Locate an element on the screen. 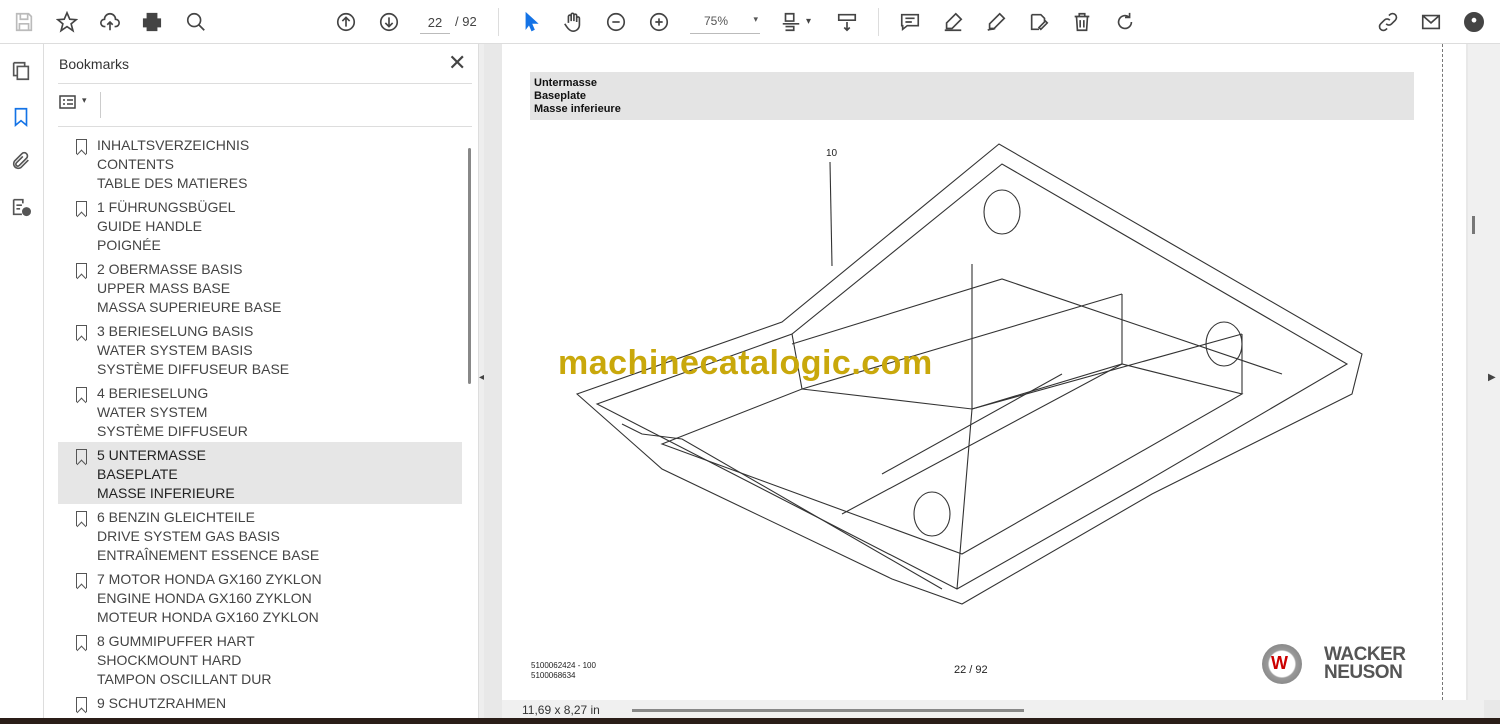 This screenshot has width=1500, height=724. scroll-thumb is located at coordinates (1473, 225).